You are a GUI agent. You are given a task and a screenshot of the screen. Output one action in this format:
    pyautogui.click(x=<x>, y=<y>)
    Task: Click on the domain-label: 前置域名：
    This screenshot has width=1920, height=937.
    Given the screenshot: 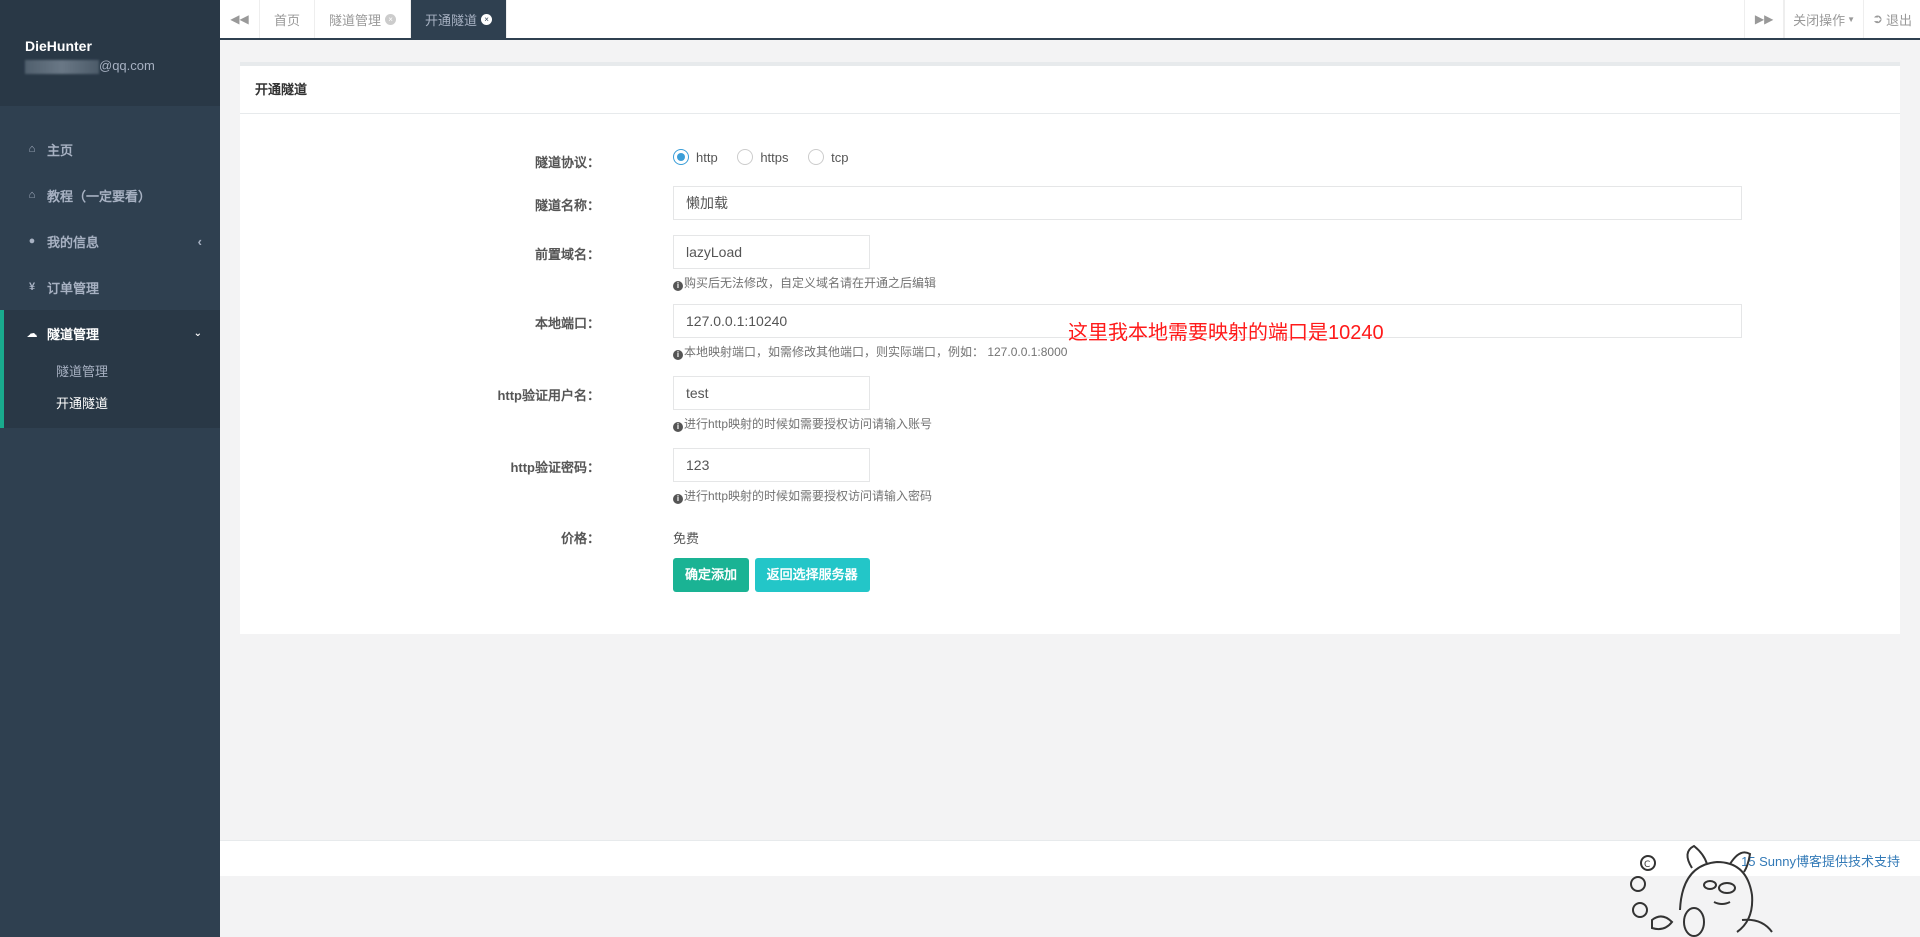 What is the action you would take?
    pyautogui.click(x=567, y=254)
    